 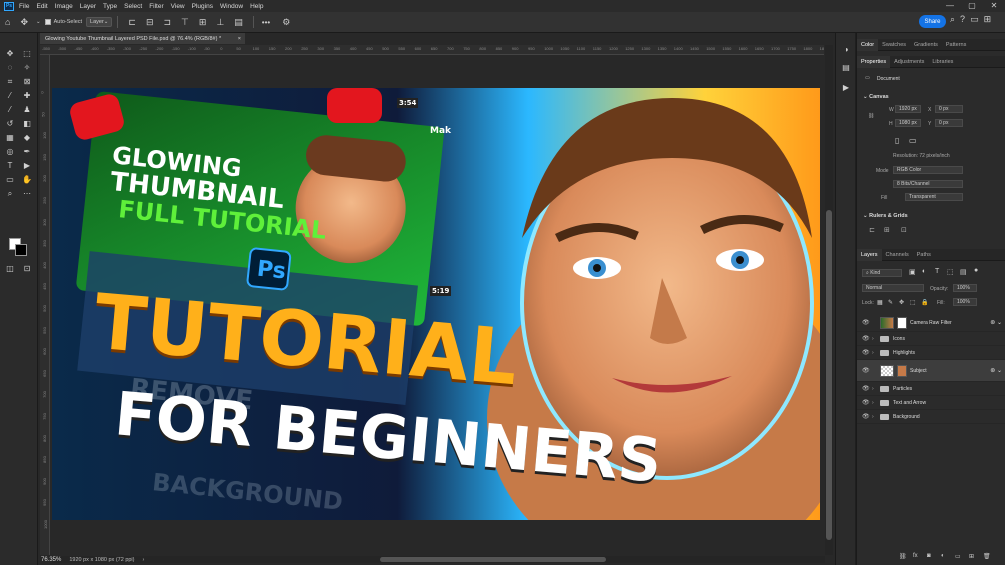 I want to click on search-icon: ⌕, so click(x=952, y=19).